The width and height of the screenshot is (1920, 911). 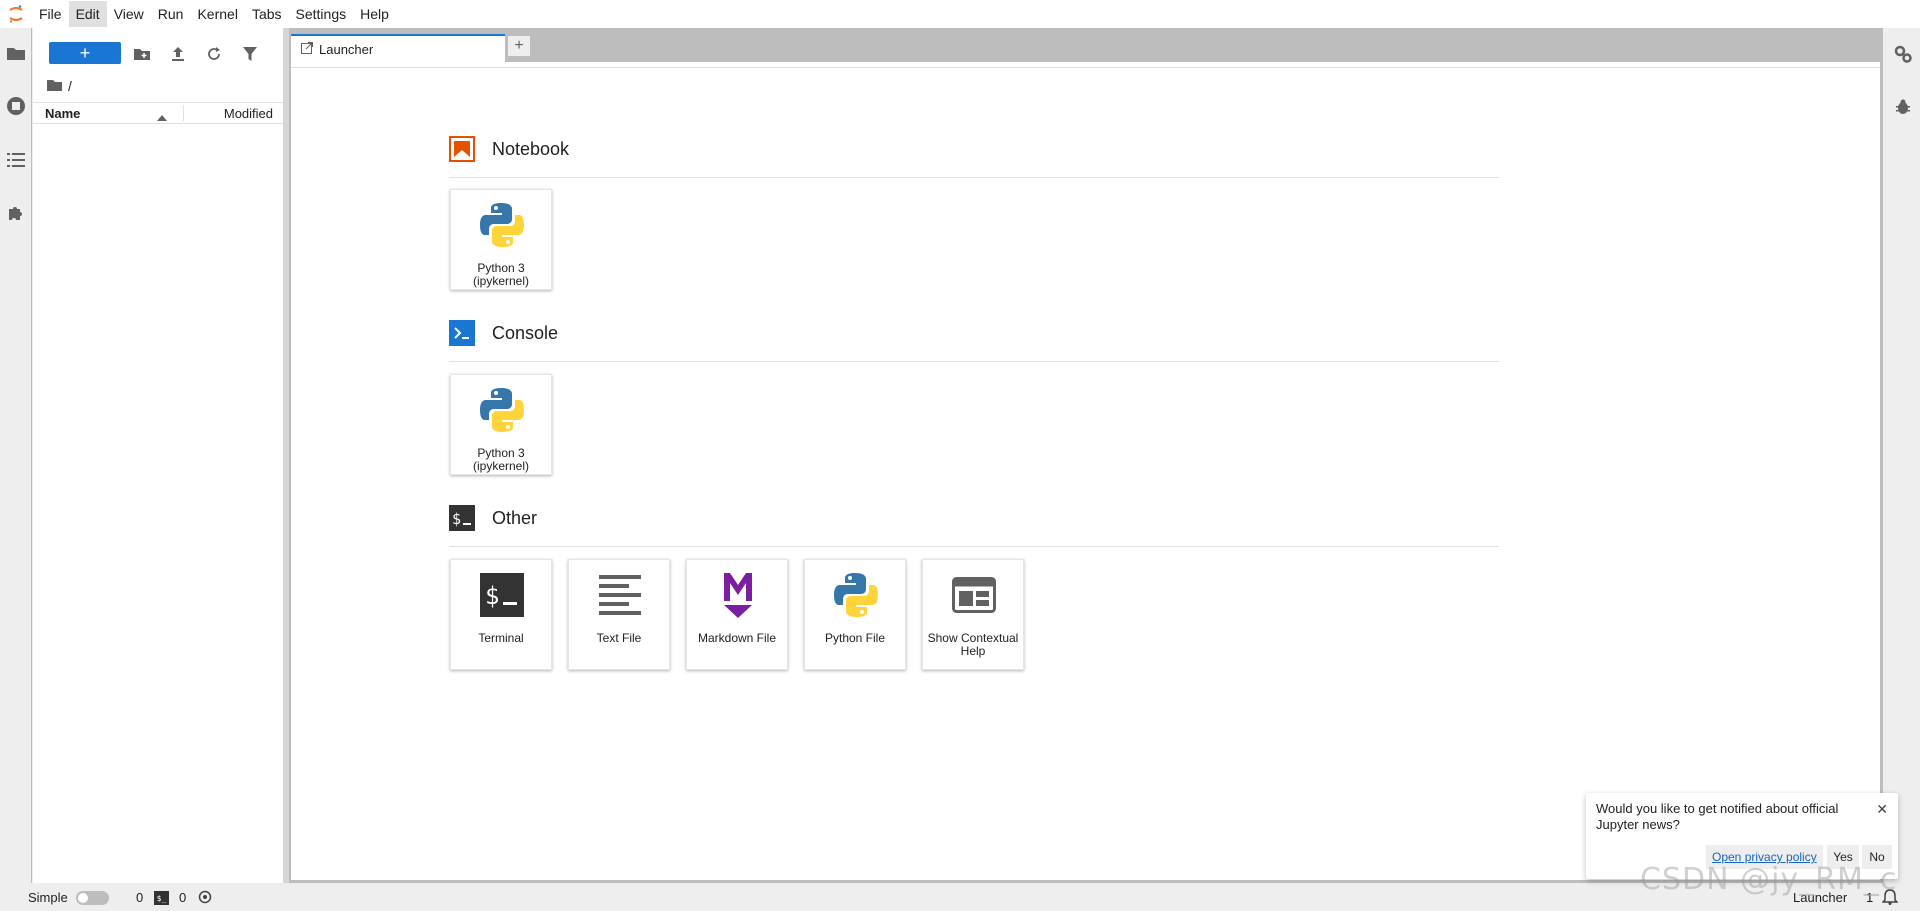 I want to click on breadcrumb-root: /, so click(x=70, y=86).